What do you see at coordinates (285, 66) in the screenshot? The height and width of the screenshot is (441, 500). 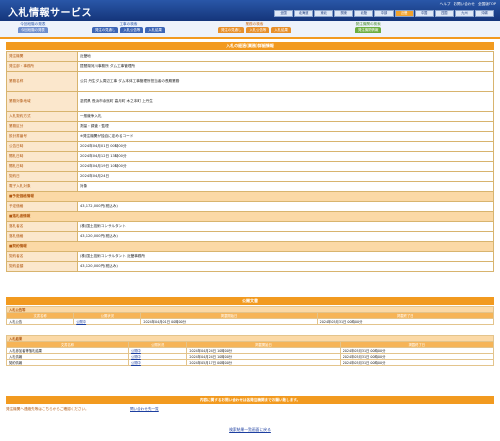 I see `field-value: 琵琶湖河川事務所 ダム工事管理所` at bounding box center [285, 66].